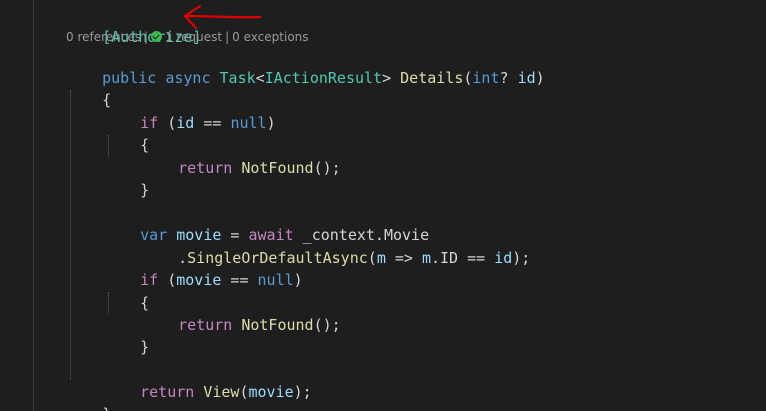  I want to click on code-line-brace-open: {, so click(107, 100).